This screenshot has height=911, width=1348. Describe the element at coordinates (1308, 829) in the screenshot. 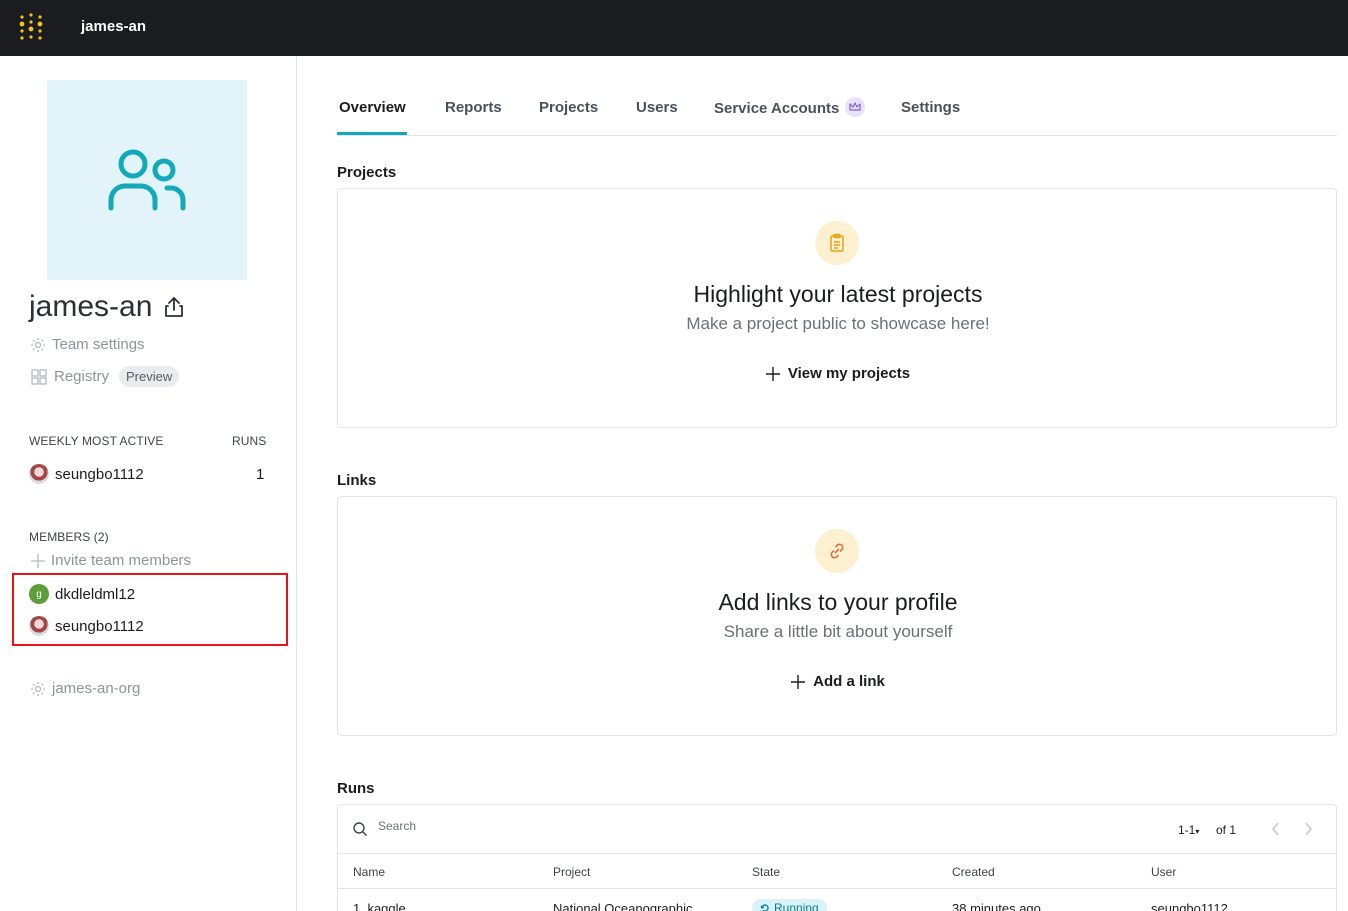

I see `chevron-right-icon` at that location.